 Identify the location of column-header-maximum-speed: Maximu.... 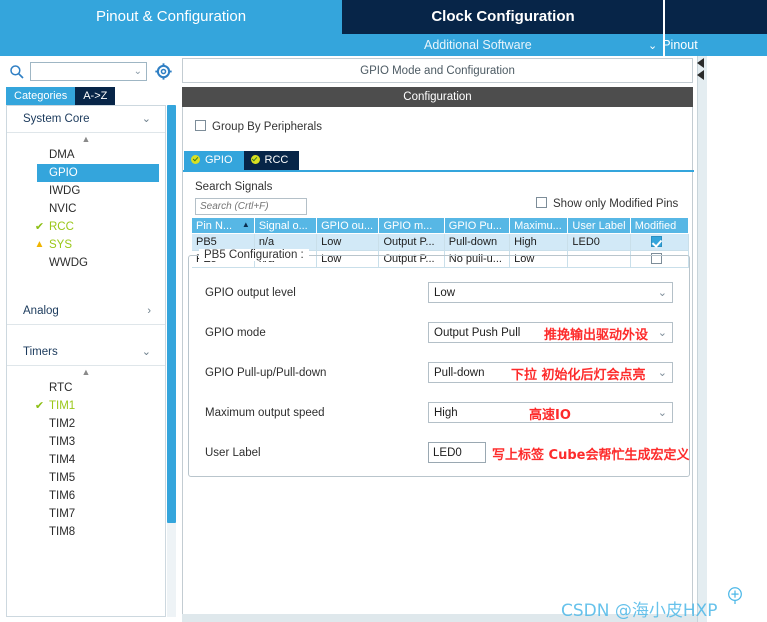
(539, 226).